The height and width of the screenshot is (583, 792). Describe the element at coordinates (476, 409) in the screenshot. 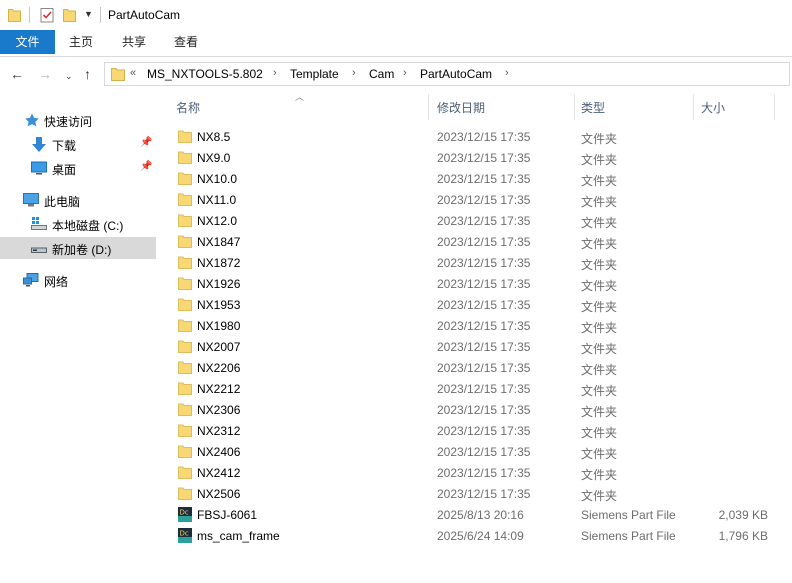

I see `file-row: NX2306 2023/12/15 17:35 文件夹` at that location.